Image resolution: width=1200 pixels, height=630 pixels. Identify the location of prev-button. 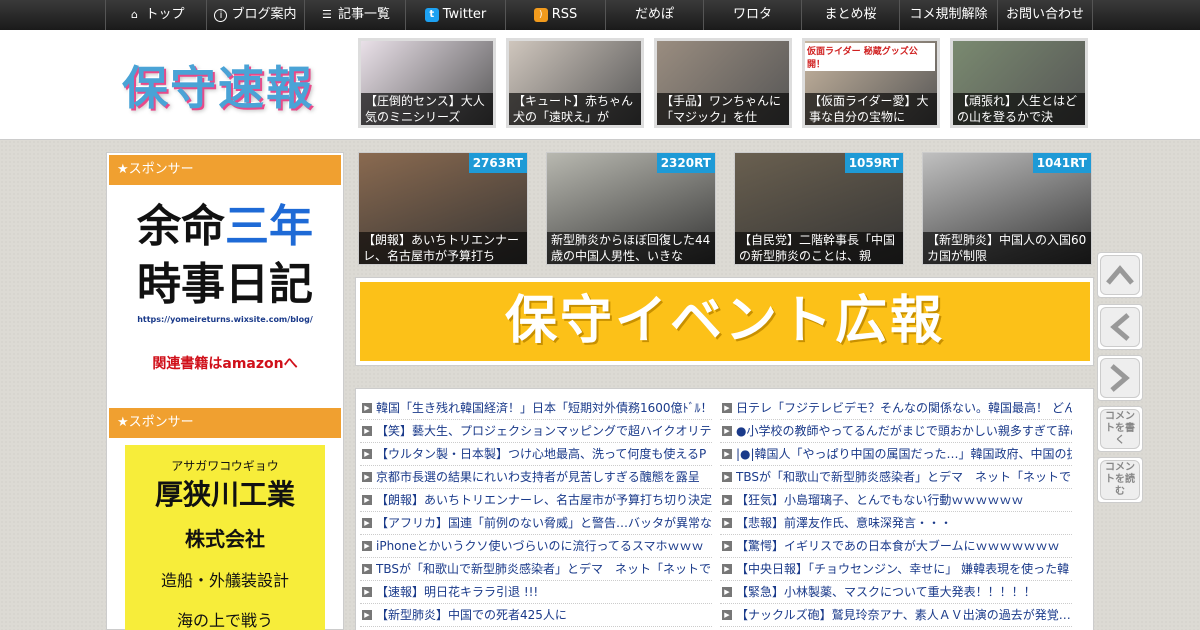
(1120, 327).